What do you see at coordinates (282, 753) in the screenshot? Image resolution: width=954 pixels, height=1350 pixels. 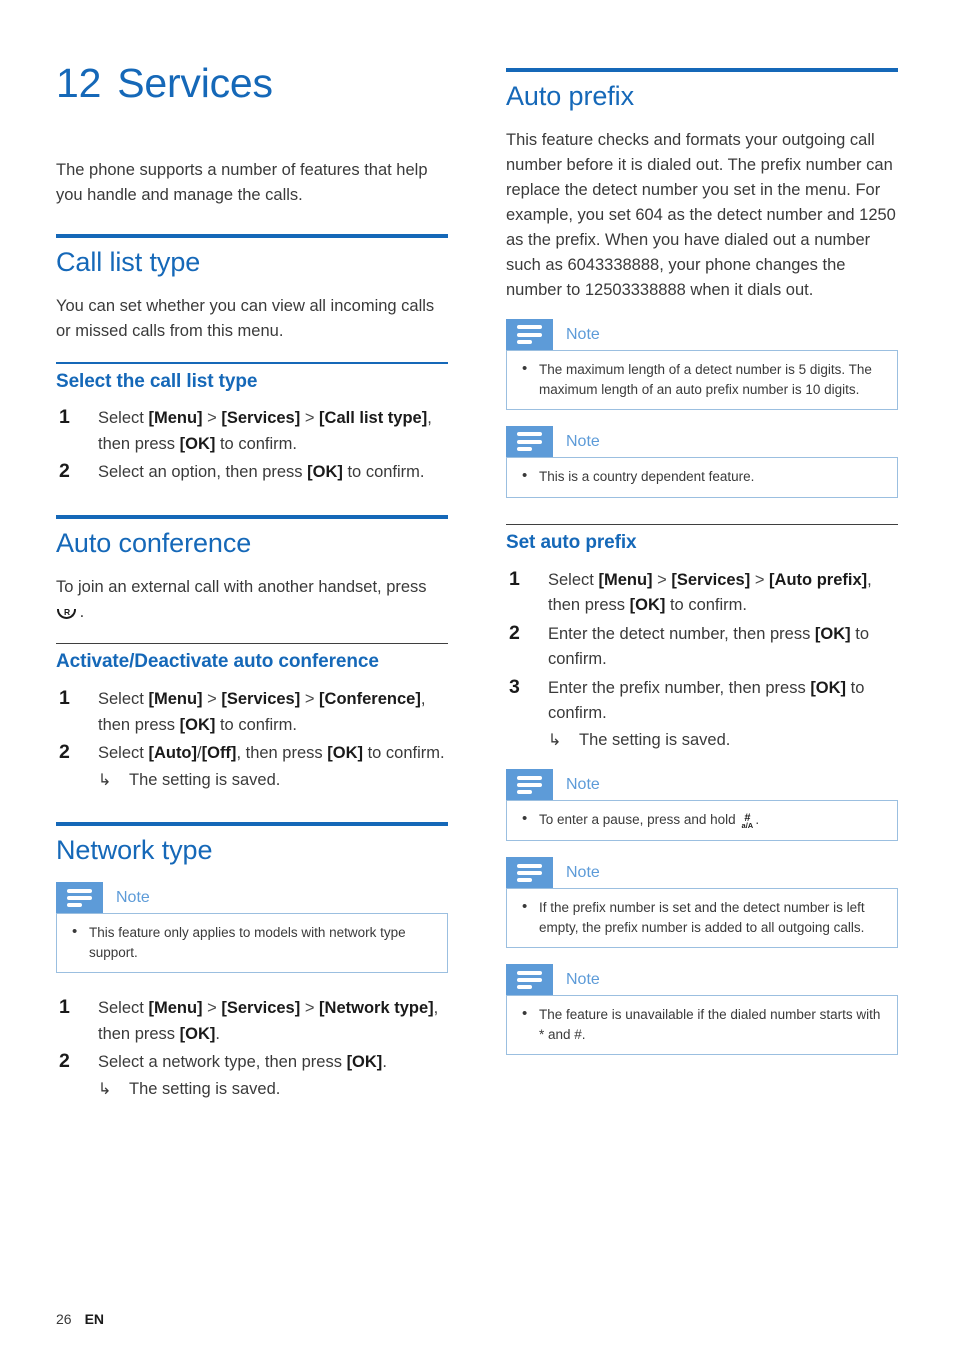 I see `step-text: , then press` at bounding box center [282, 753].